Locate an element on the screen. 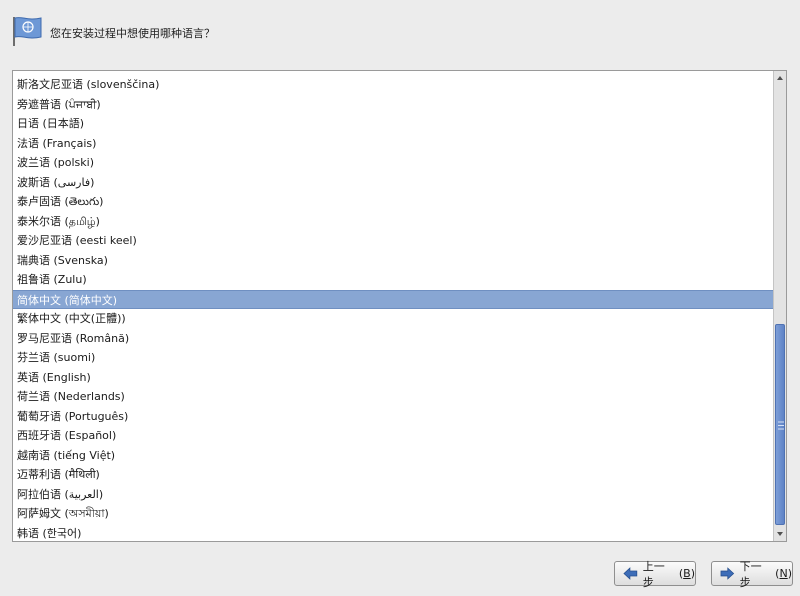 This screenshot has height=596, width=800. language-list-item: 繁体中文 (中文(正體)) is located at coordinates (393, 319).